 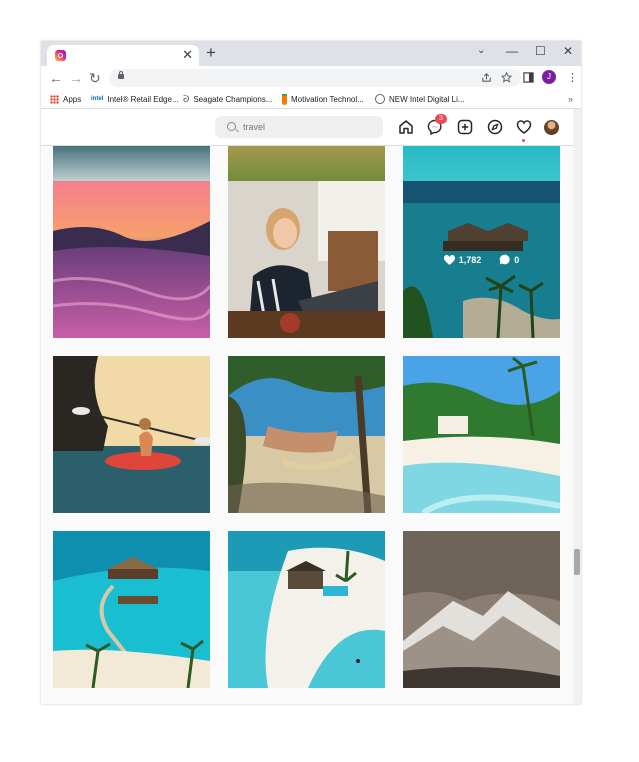 I want to click on comments-stat: 0, so click(x=509, y=259).